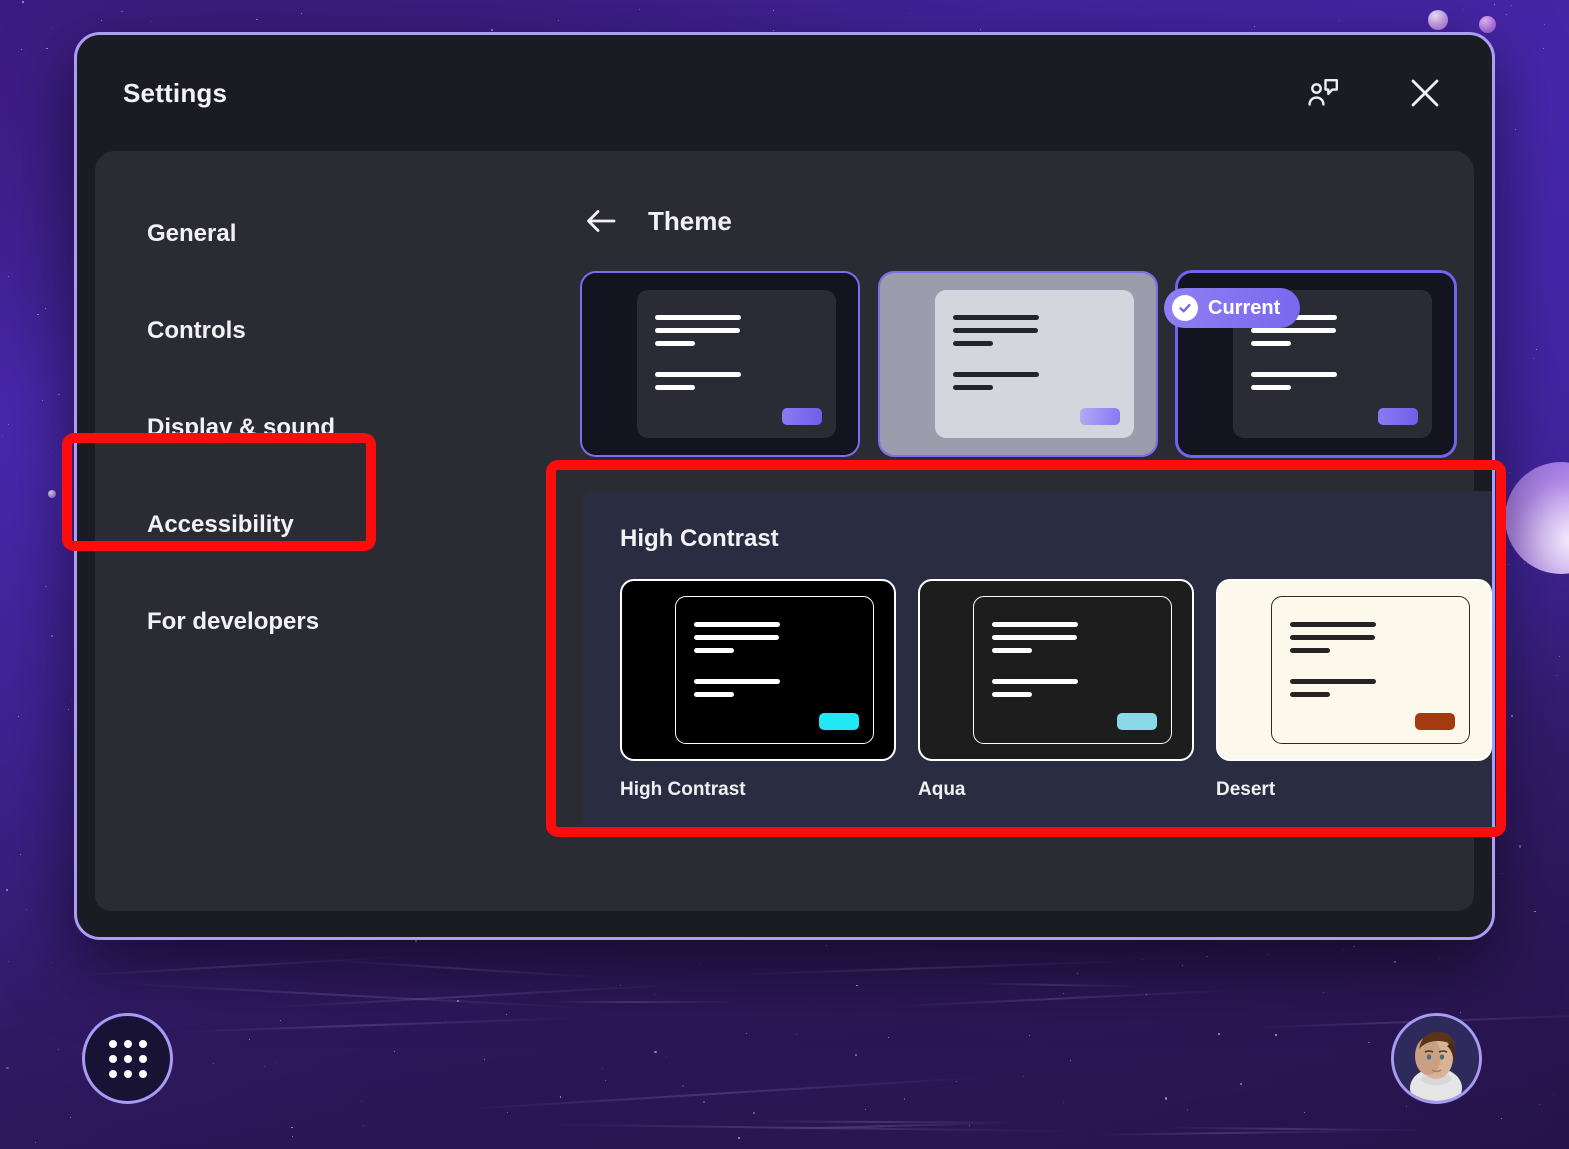 Image resolution: width=1569 pixels, height=1149 pixels. Describe the element at coordinates (1037, 221) in the screenshot. I see `theme-header: Theme` at that location.